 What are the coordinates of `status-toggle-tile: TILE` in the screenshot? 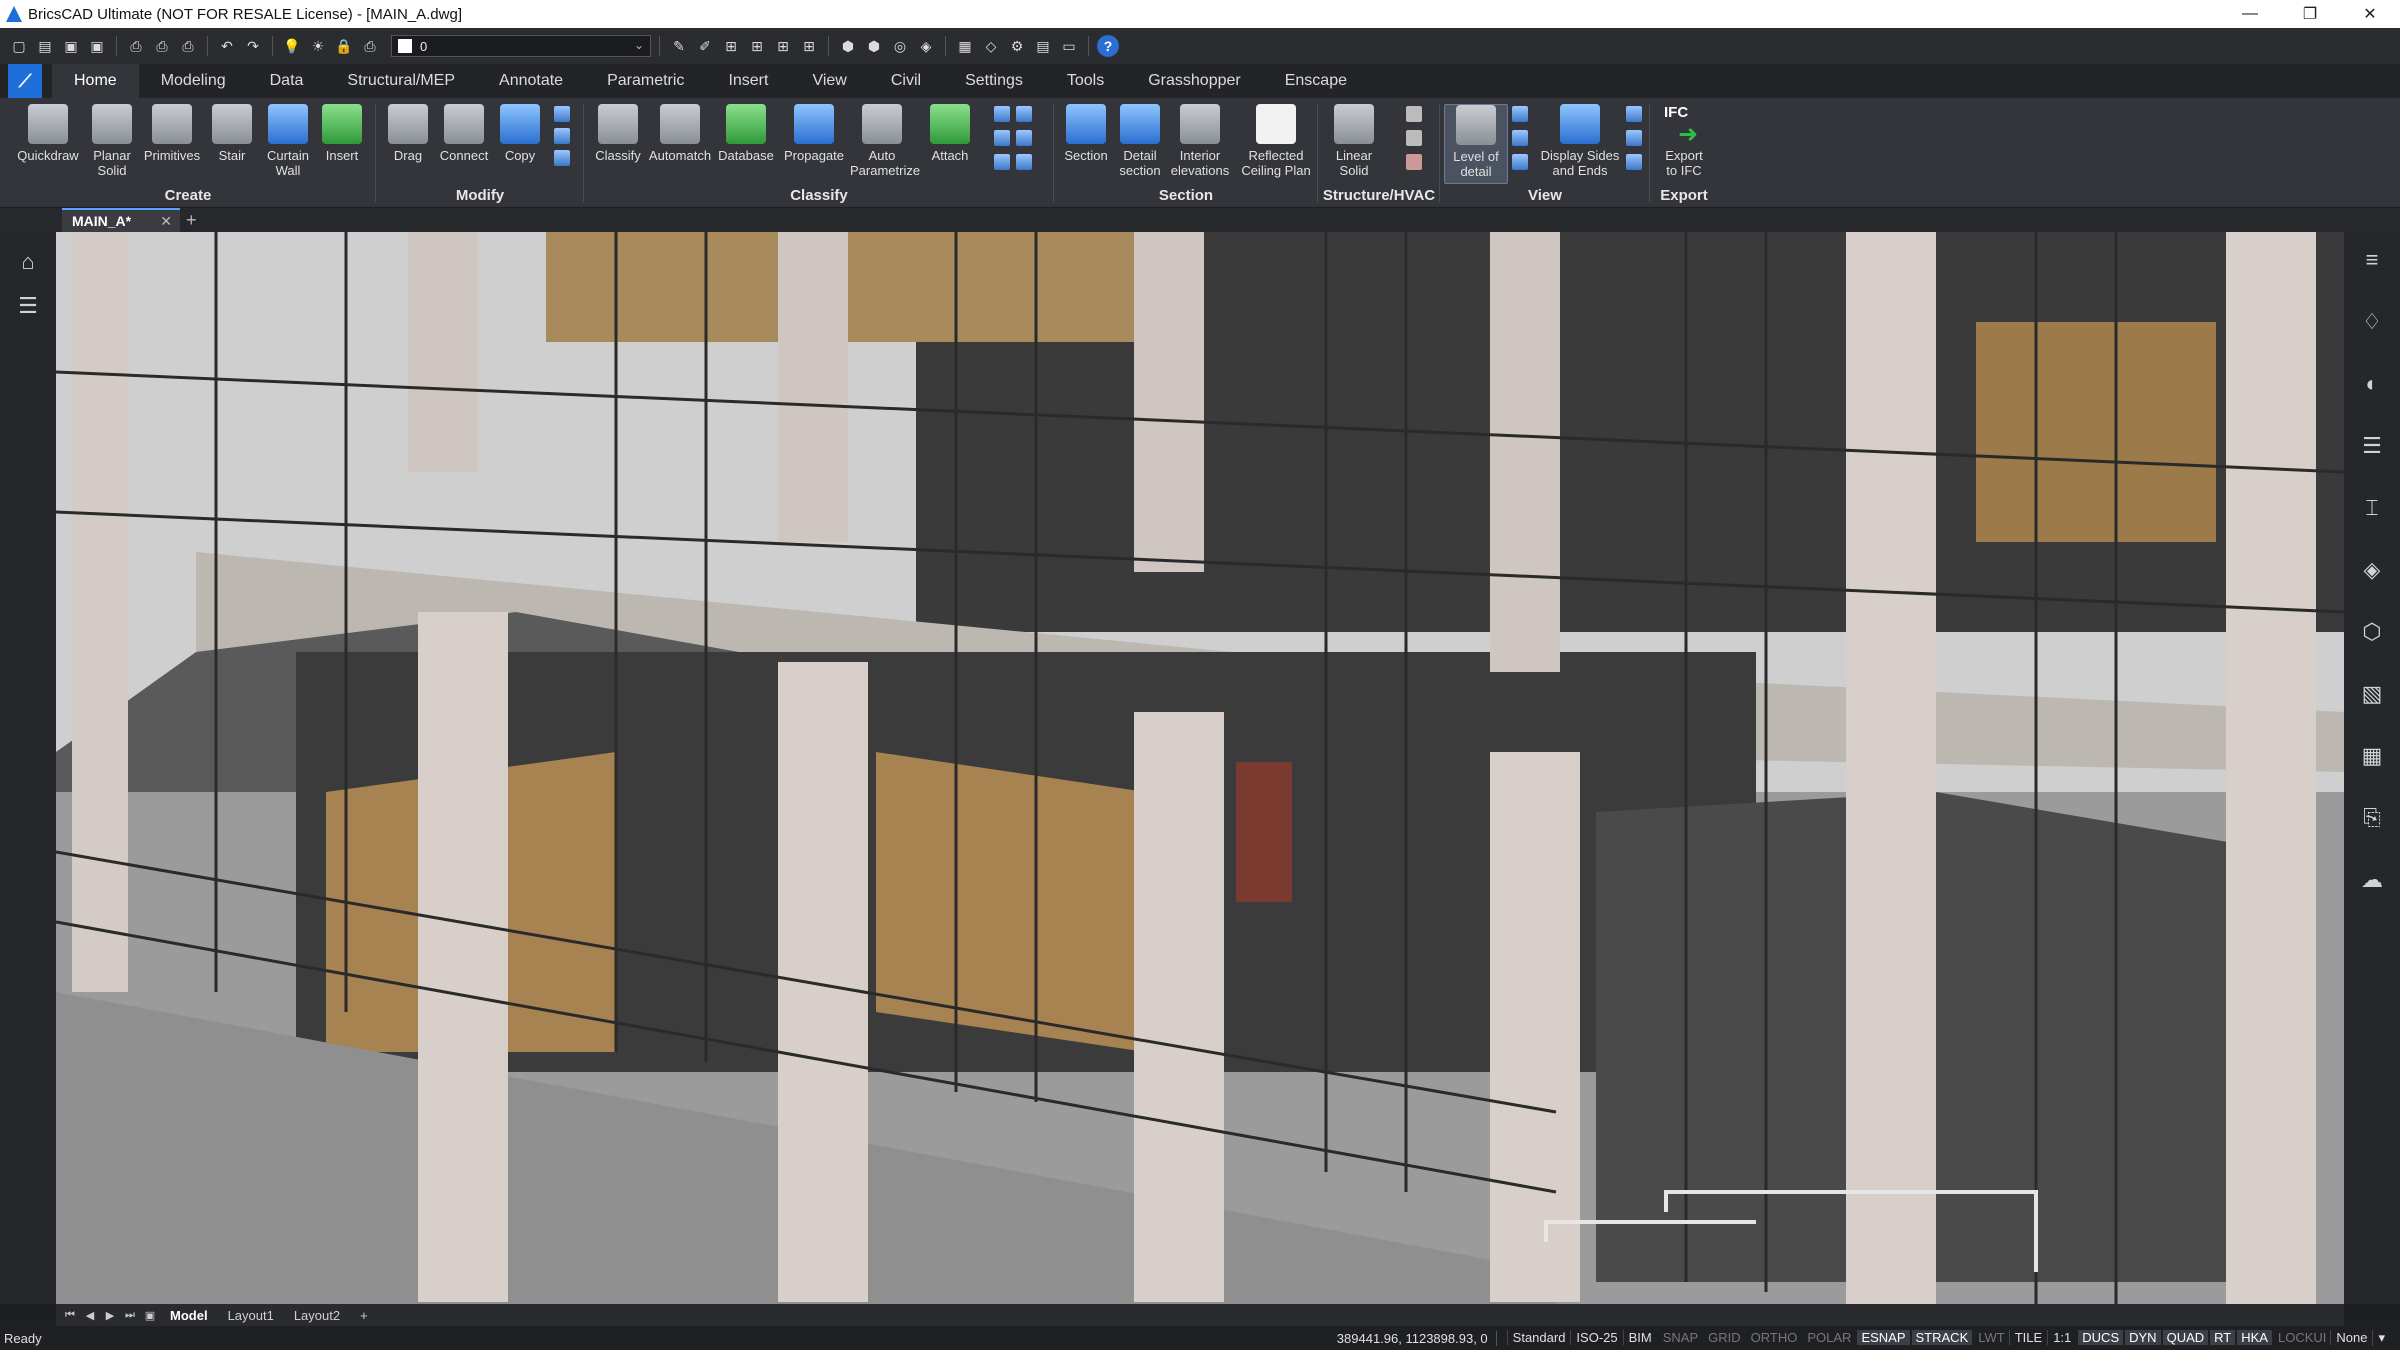 It's located at (2028, 1337).